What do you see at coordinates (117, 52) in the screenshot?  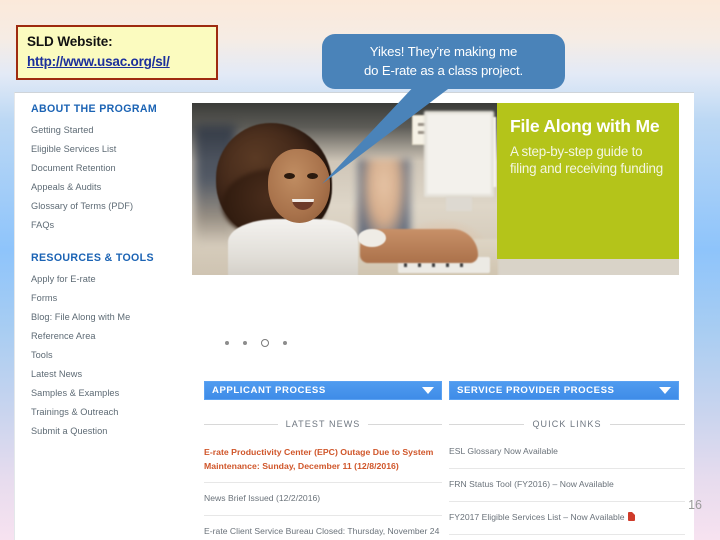 I see `sld-website-callout: SLD Website: http://www.usac.org/sl/` at bounding box center [117, 52].